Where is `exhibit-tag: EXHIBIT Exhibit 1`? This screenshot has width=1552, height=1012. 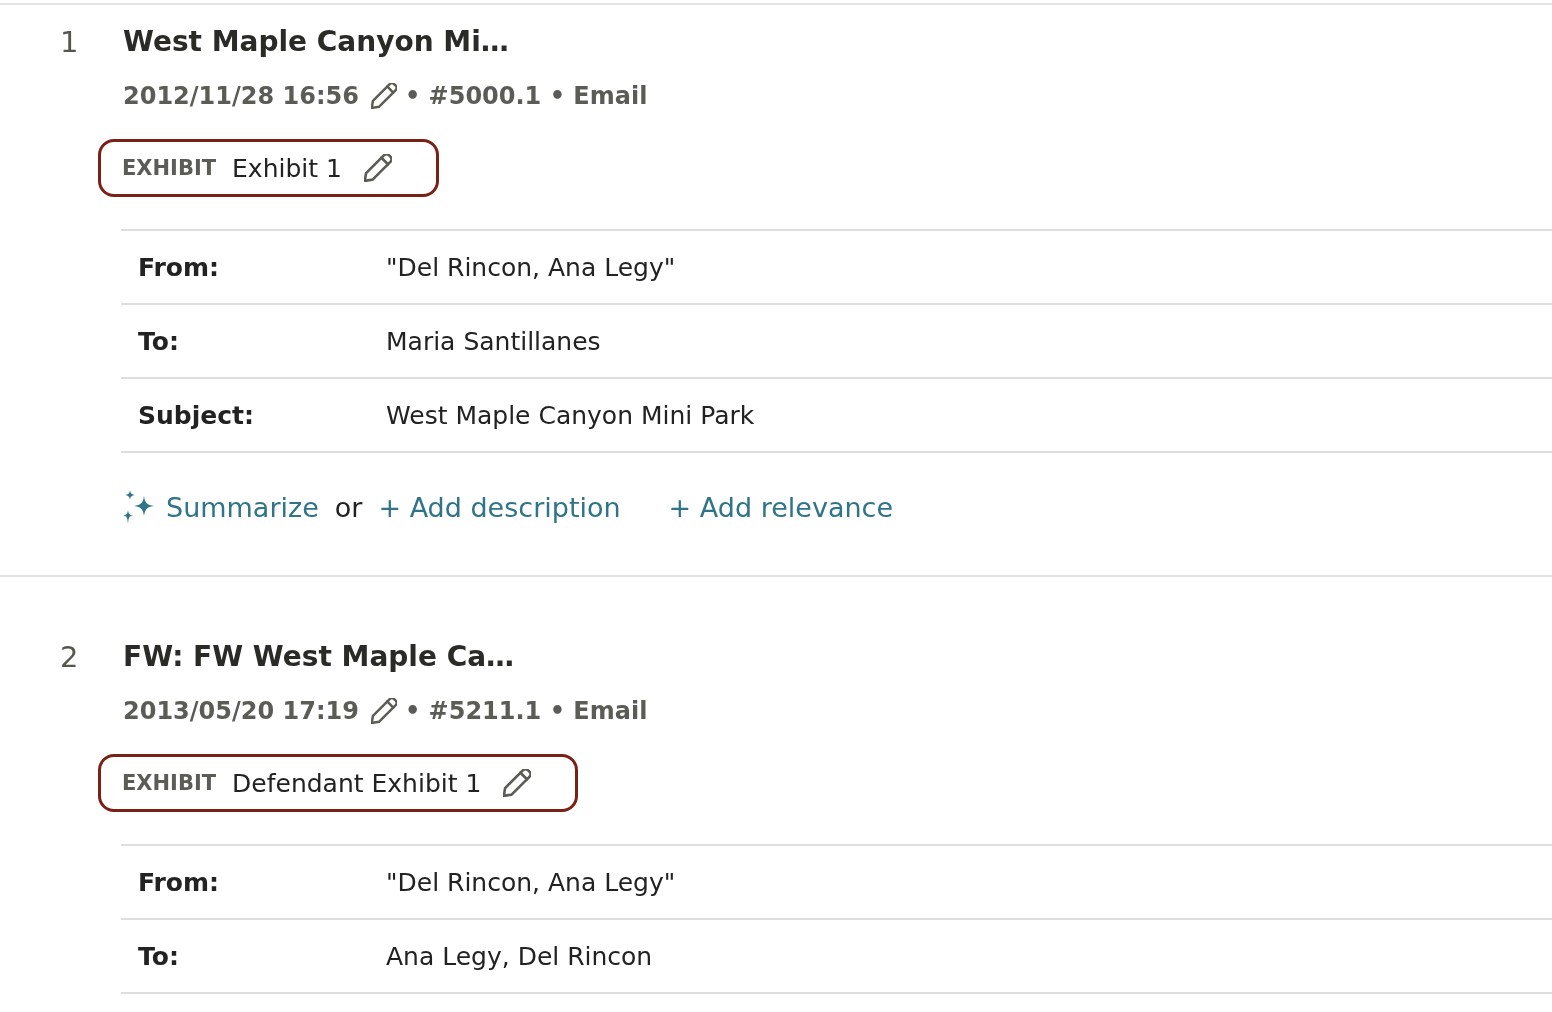
exhibit-tag: EXHIBIT Exhibit 1 is located at coordinates (268, 168).